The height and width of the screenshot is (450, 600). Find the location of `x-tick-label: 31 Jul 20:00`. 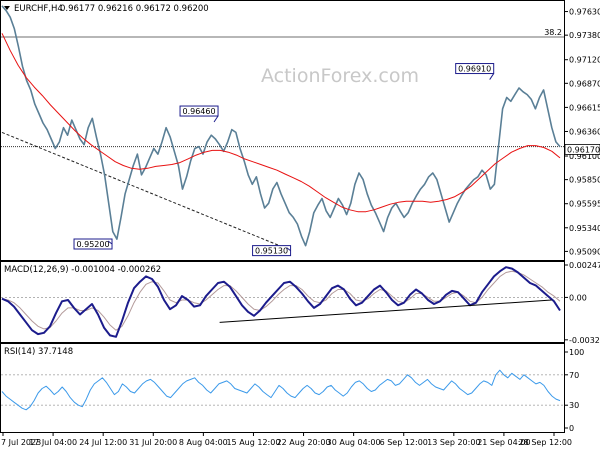

x-tick-label: 31 Jul 20:00 is located at coordinates (153, 442).